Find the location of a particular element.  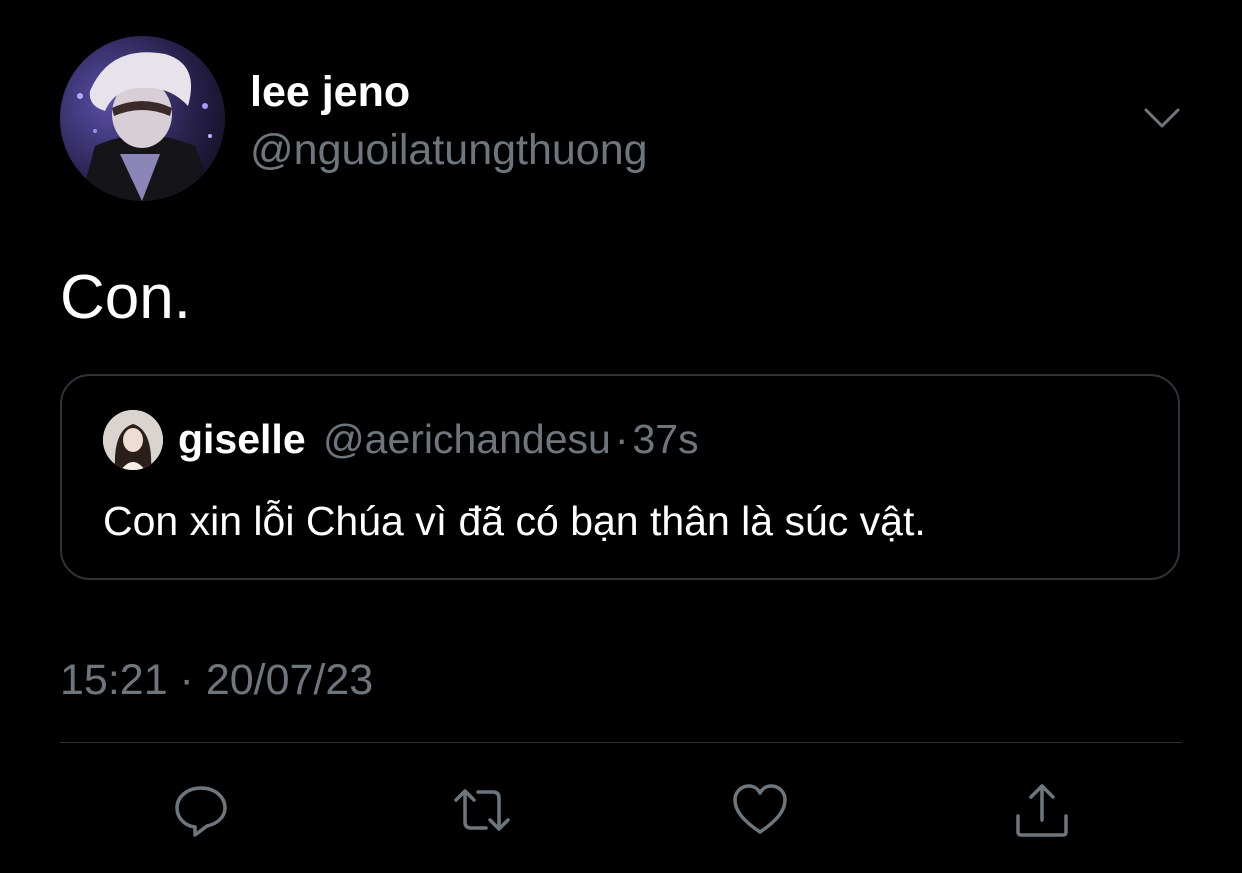

author-avatar is located at coordinates (142, 118).